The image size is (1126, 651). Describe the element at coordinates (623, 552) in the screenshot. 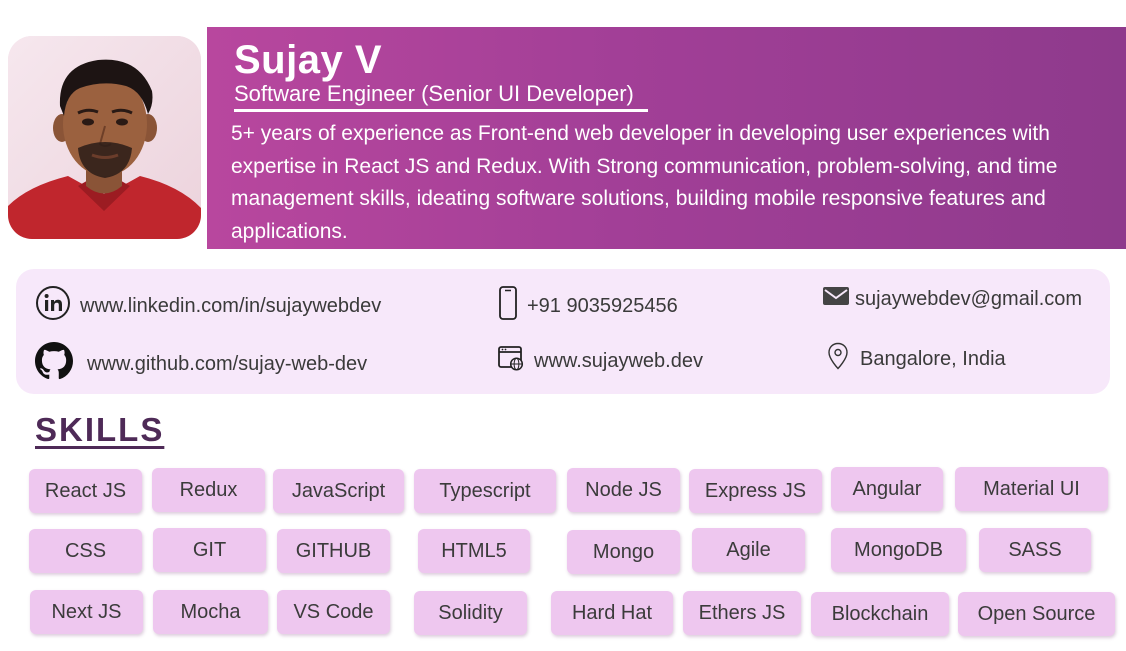

I see `skill-chip: Mongo` at that location.